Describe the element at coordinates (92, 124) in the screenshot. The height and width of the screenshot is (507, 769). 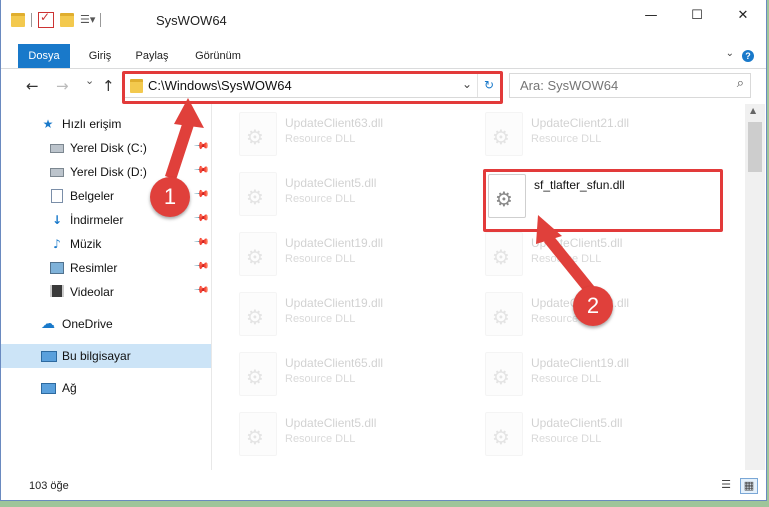
I see `sidebar-item-label: Hızlı erişim` at that location.